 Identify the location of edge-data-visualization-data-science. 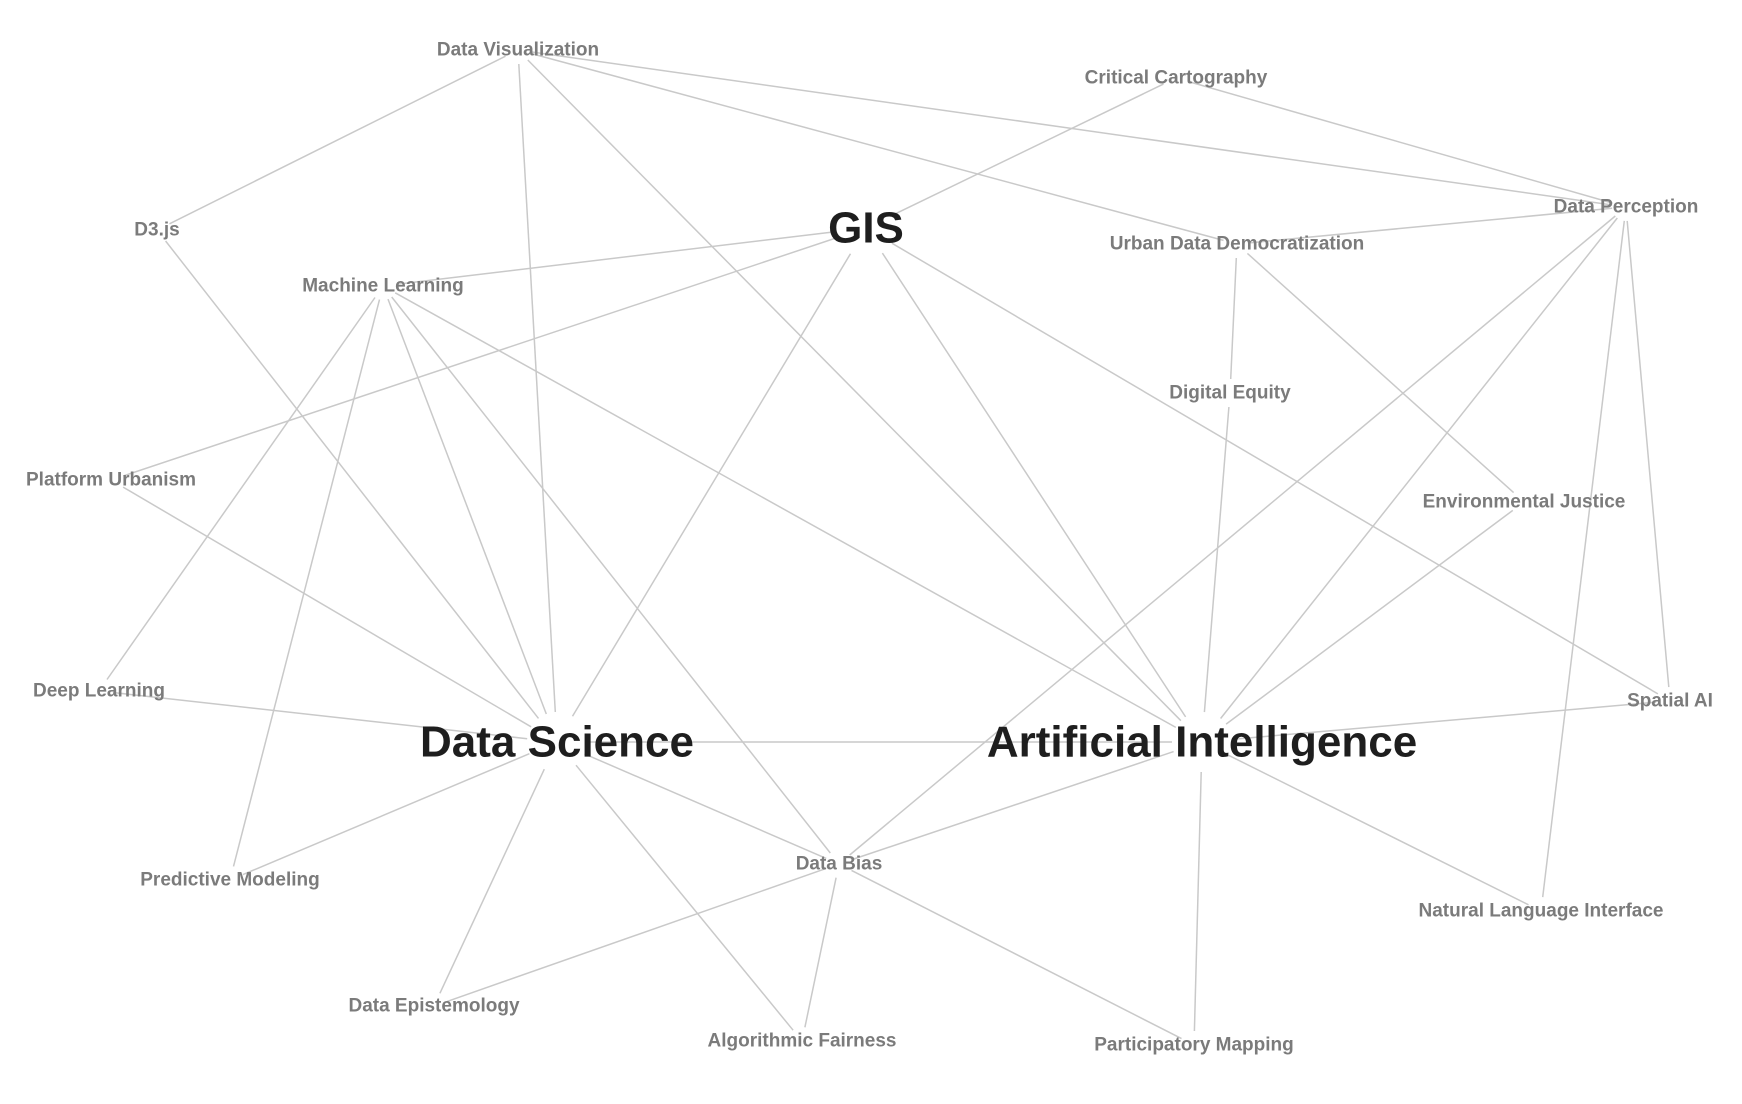
(537, 388).